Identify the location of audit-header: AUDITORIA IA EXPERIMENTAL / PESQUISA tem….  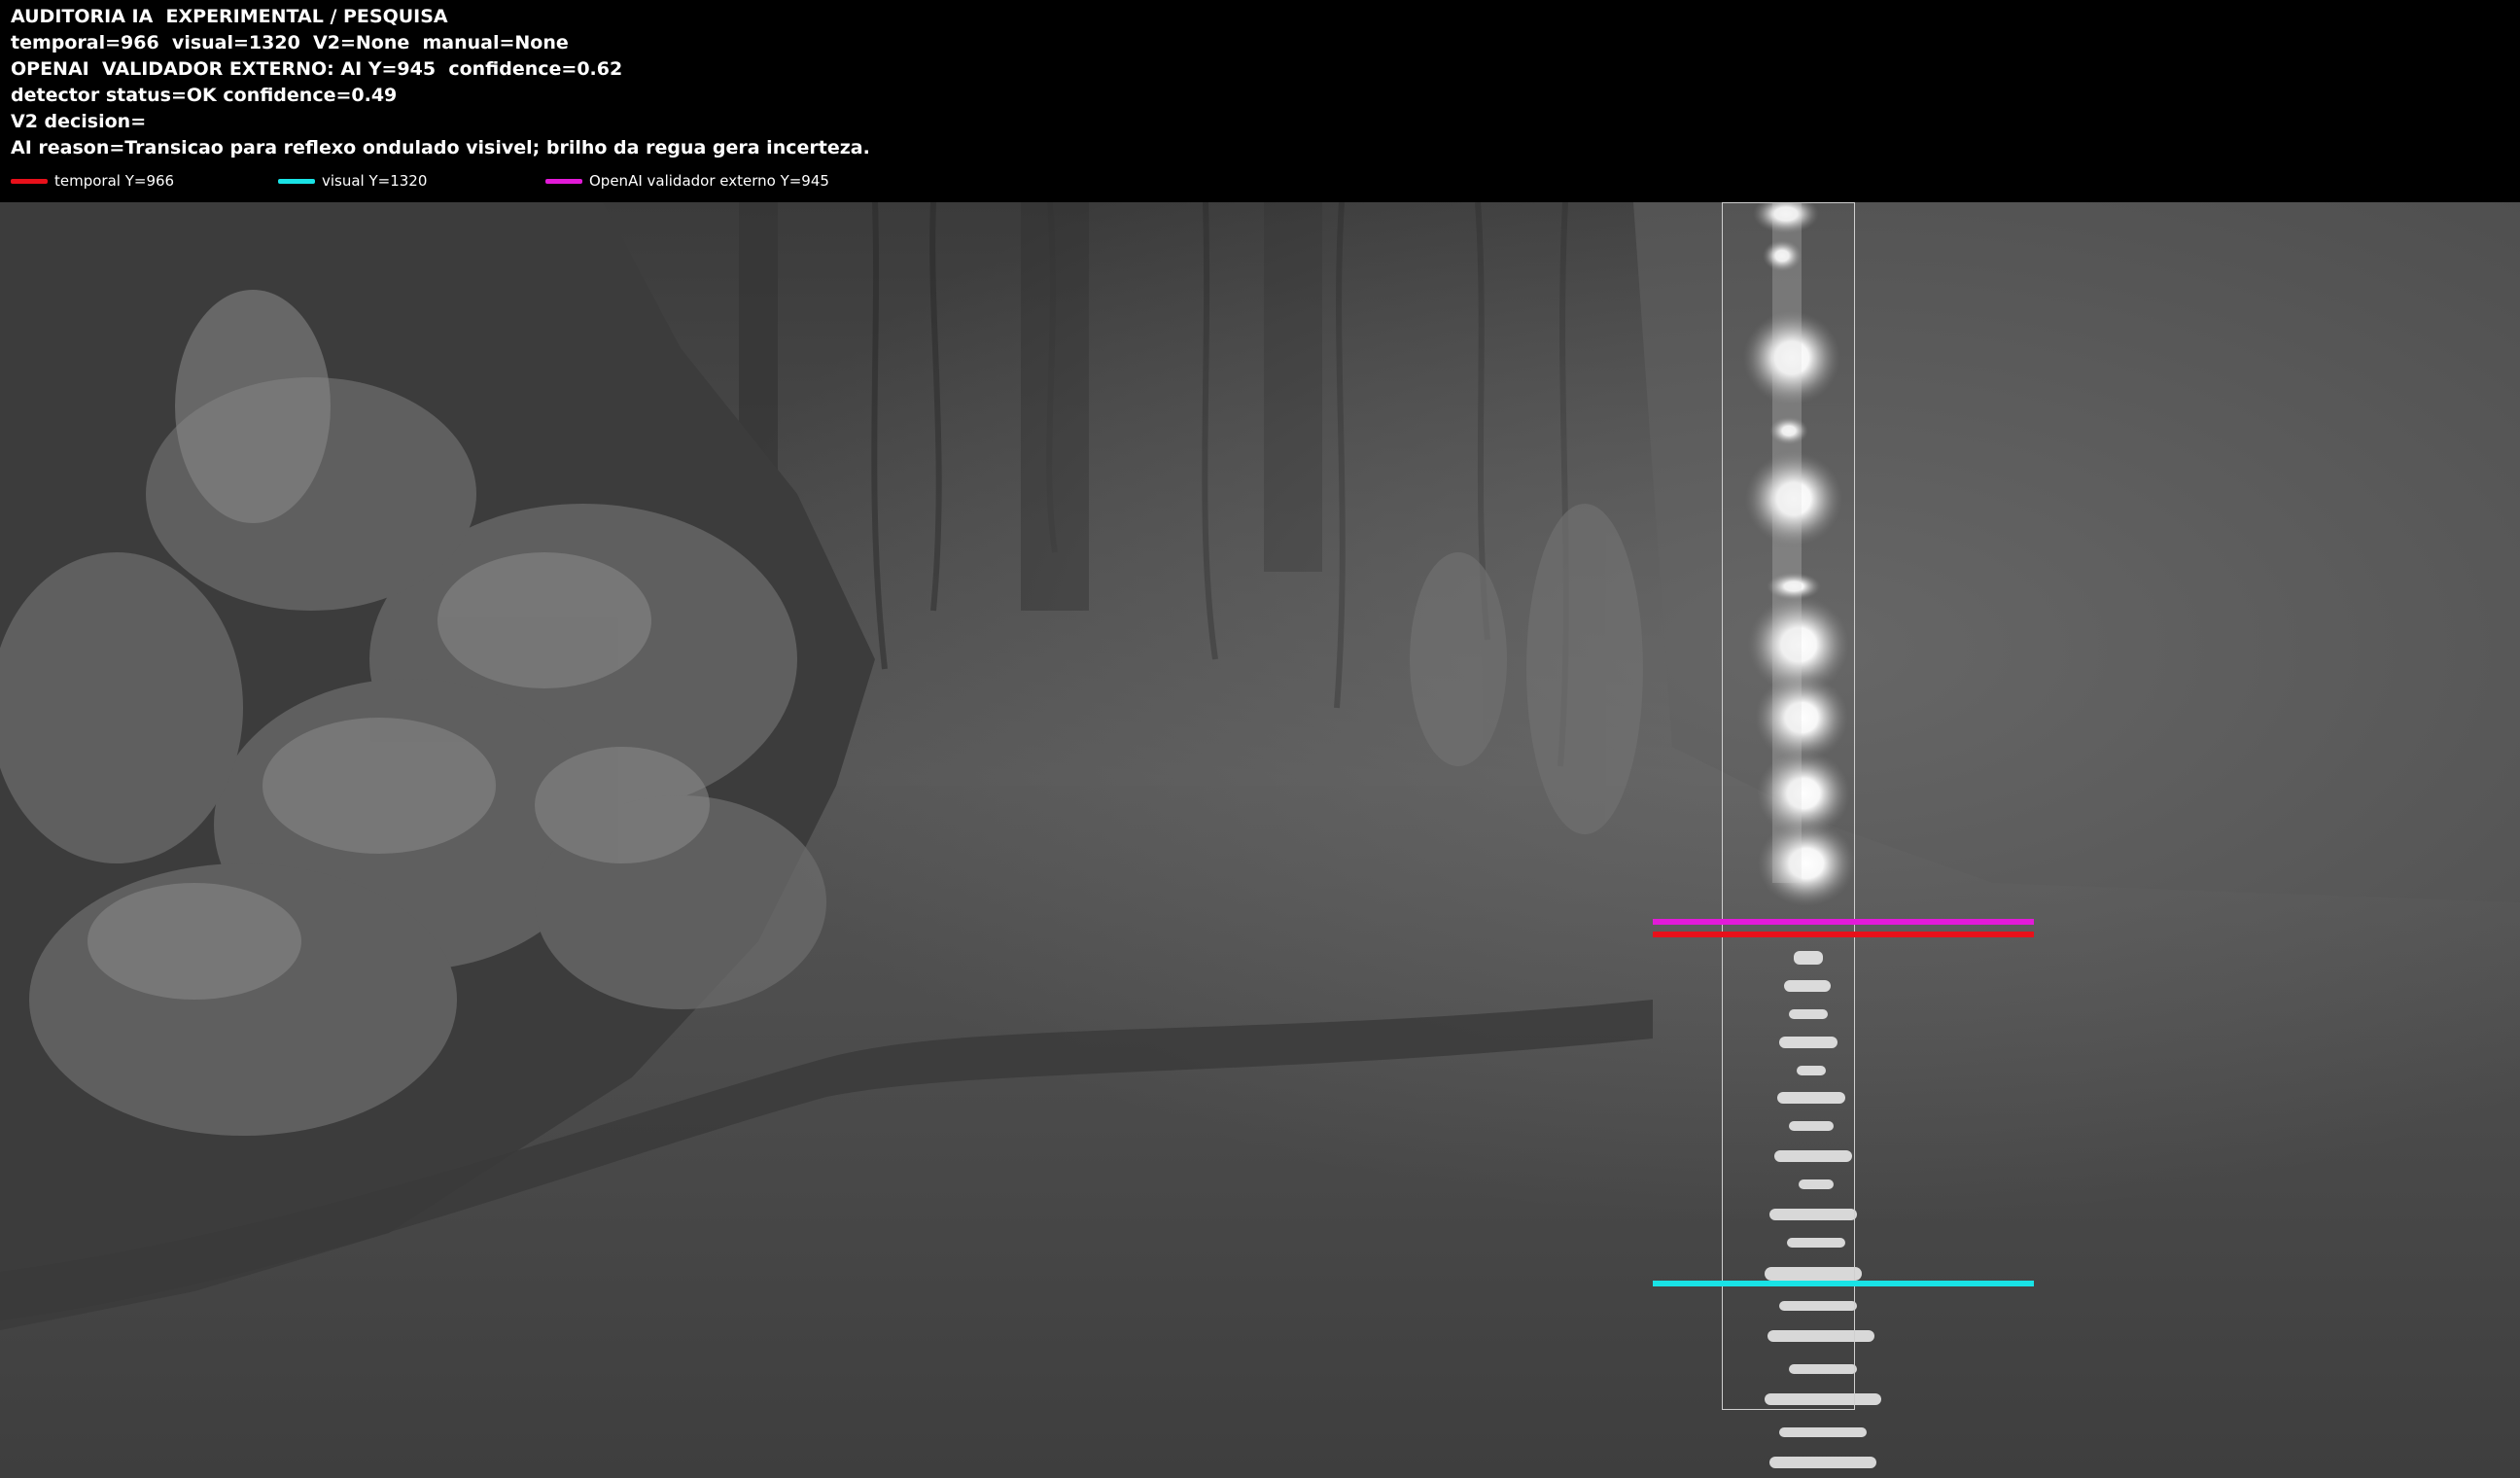
(1260, 101).